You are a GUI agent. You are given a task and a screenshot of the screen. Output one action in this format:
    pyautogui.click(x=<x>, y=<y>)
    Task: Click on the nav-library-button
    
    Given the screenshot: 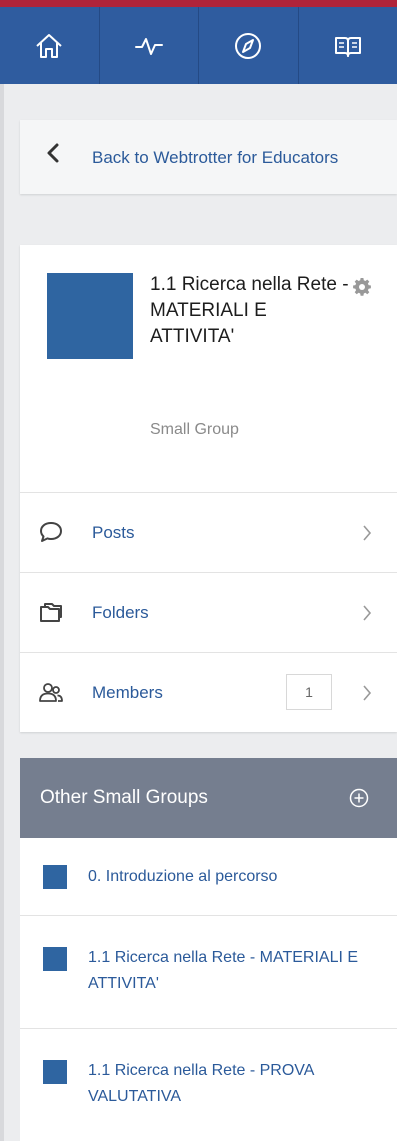 What is the action you would take?
    pyautogui.click(x=348, y=45)
    